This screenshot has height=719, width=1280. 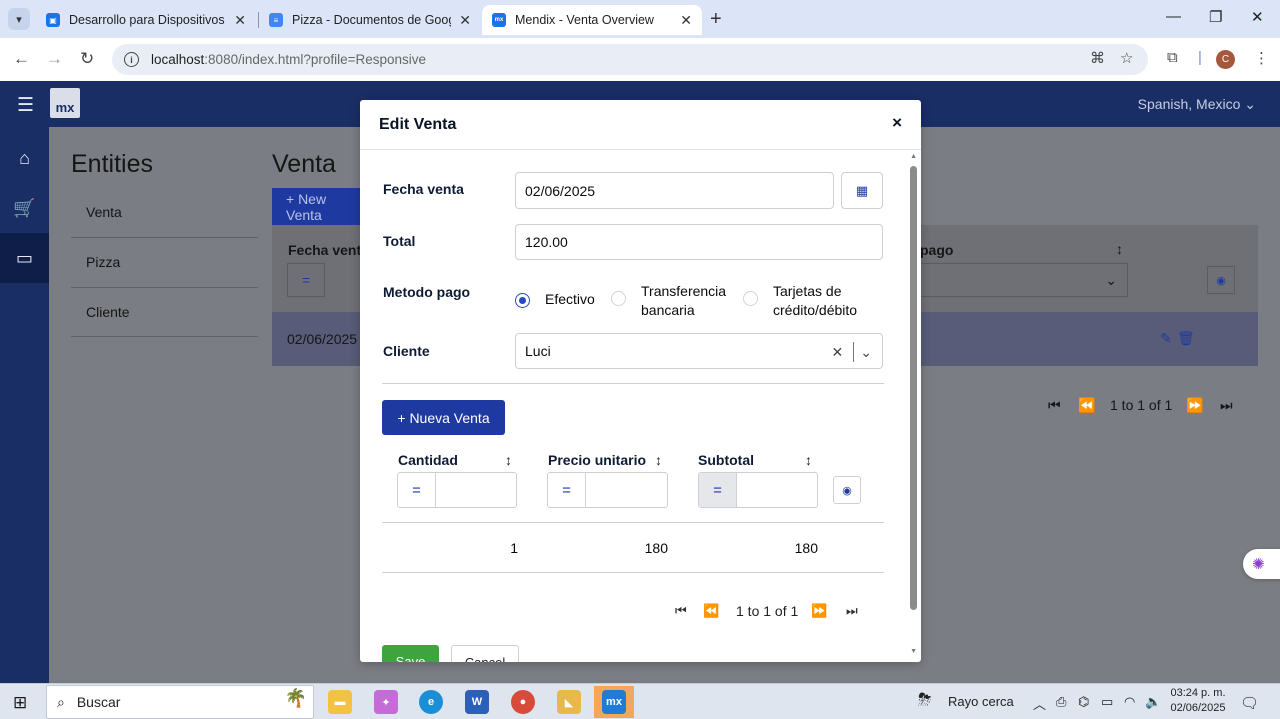 I want to click on radio-efectivo: Efectivo, so click(x=555, y=299).